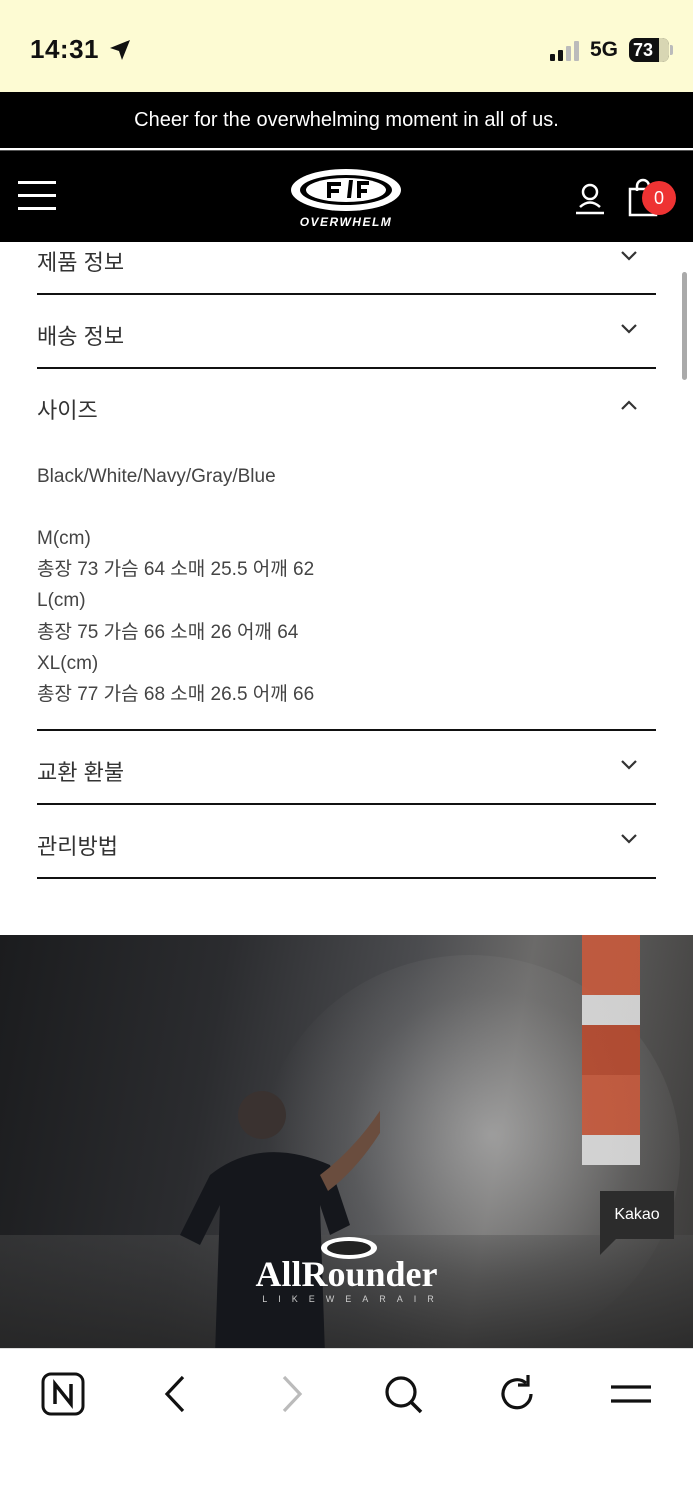 This screenshot has width=693, height=1500. I want to click on accordion-label: 제품 정보, so click(81, 262).